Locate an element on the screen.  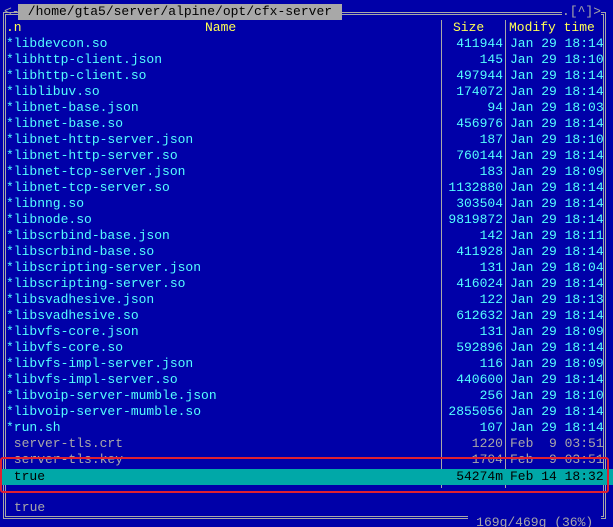
panel-corner-right: .[^]> is located at coordinates (581, 12).